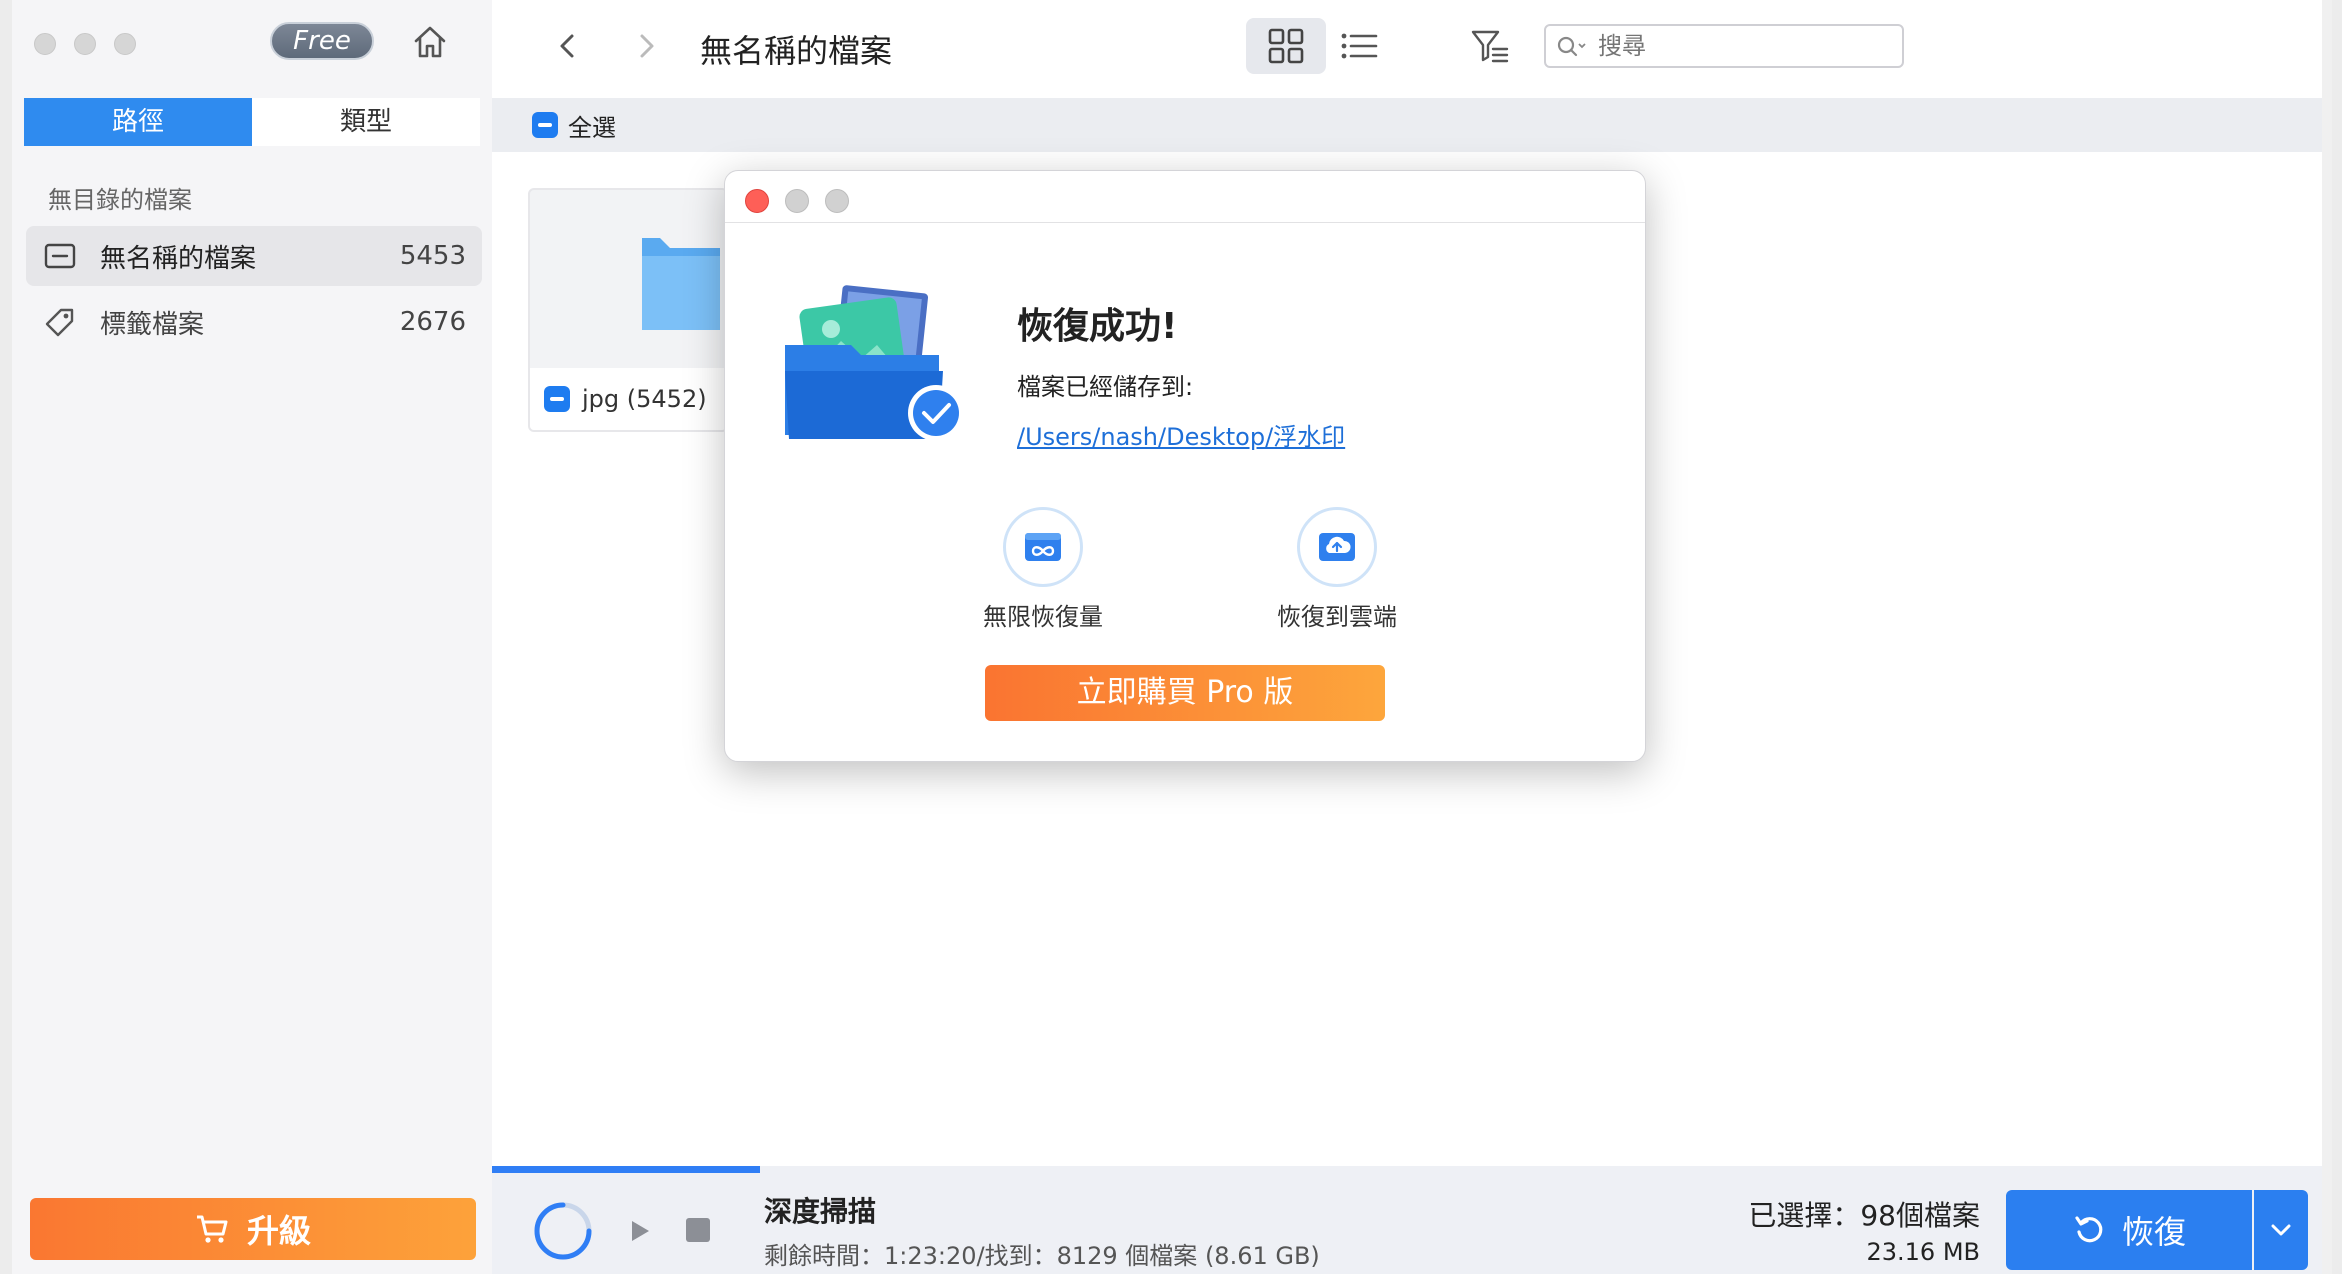 The width and height of the screenshot is (2342, 1274). Describe the element at coordinates (1337, 617) in the screenshot. I see `feature-label: 恢復到雲端` at that location.